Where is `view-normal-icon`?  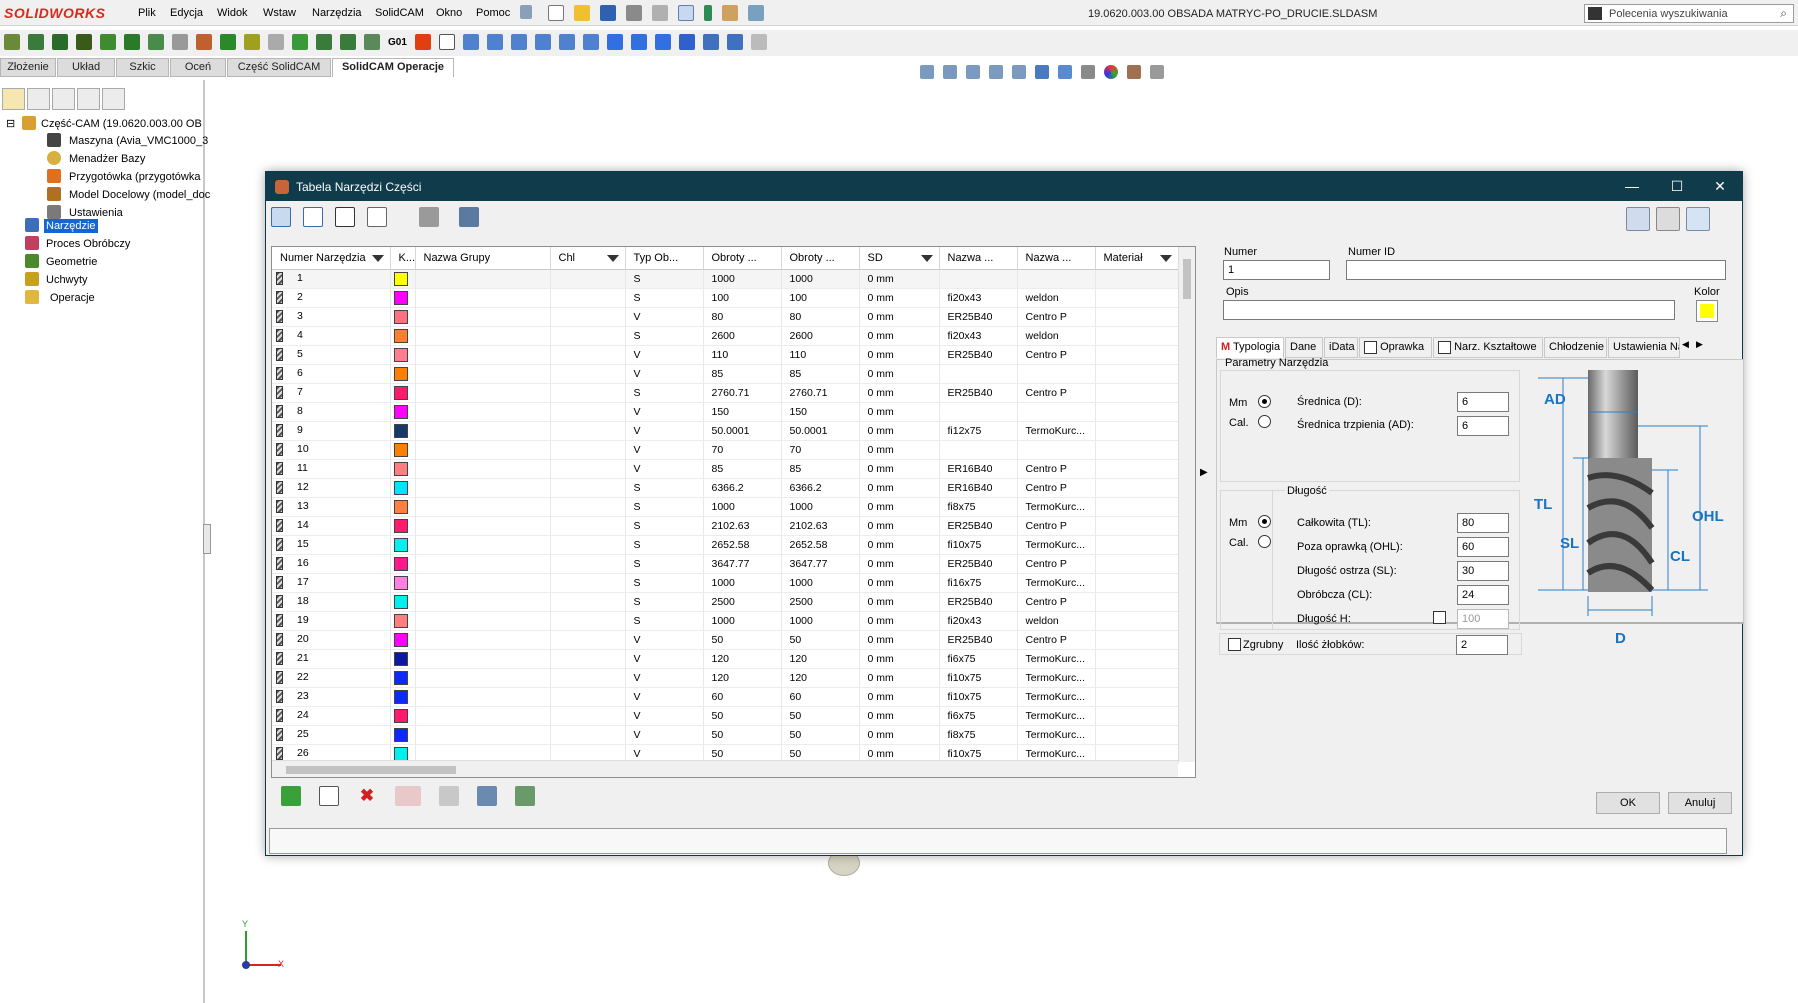 view-normal-icon is located at coordinates (734, 42).